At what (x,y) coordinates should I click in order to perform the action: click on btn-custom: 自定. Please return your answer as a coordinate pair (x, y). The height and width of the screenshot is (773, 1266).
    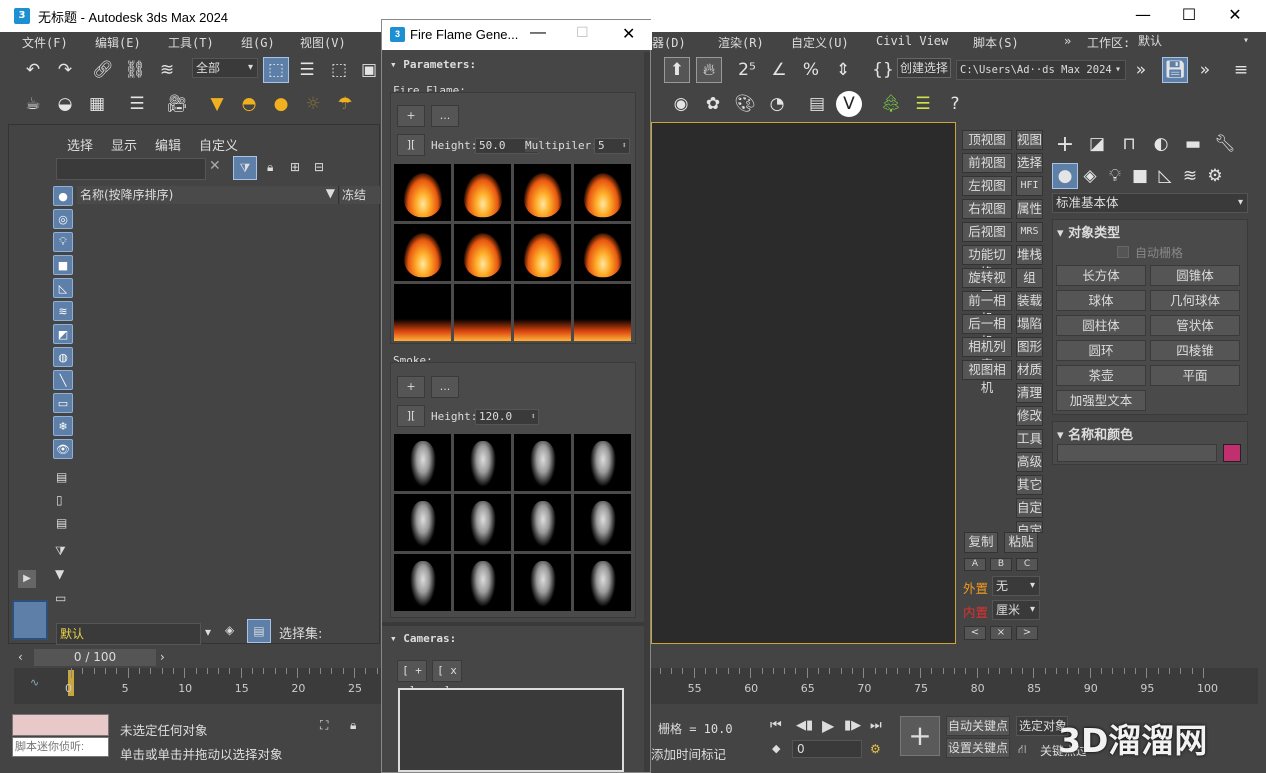
    Looking at the image, I should click on (1029, 508).